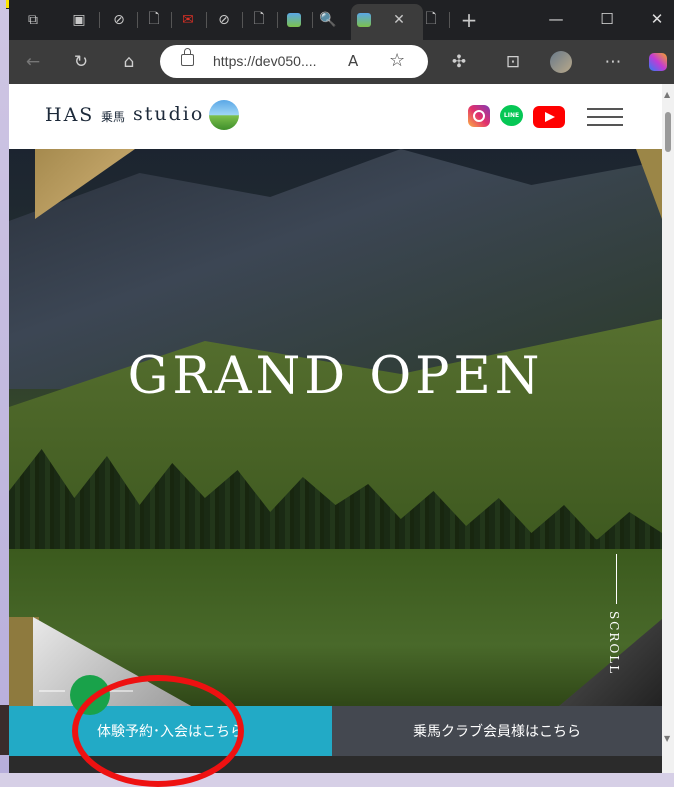  What do you see at coordinates (399, 20) in the screenshot?
I see `close-tab-icon: ✕` at bounding box center [399, 20].